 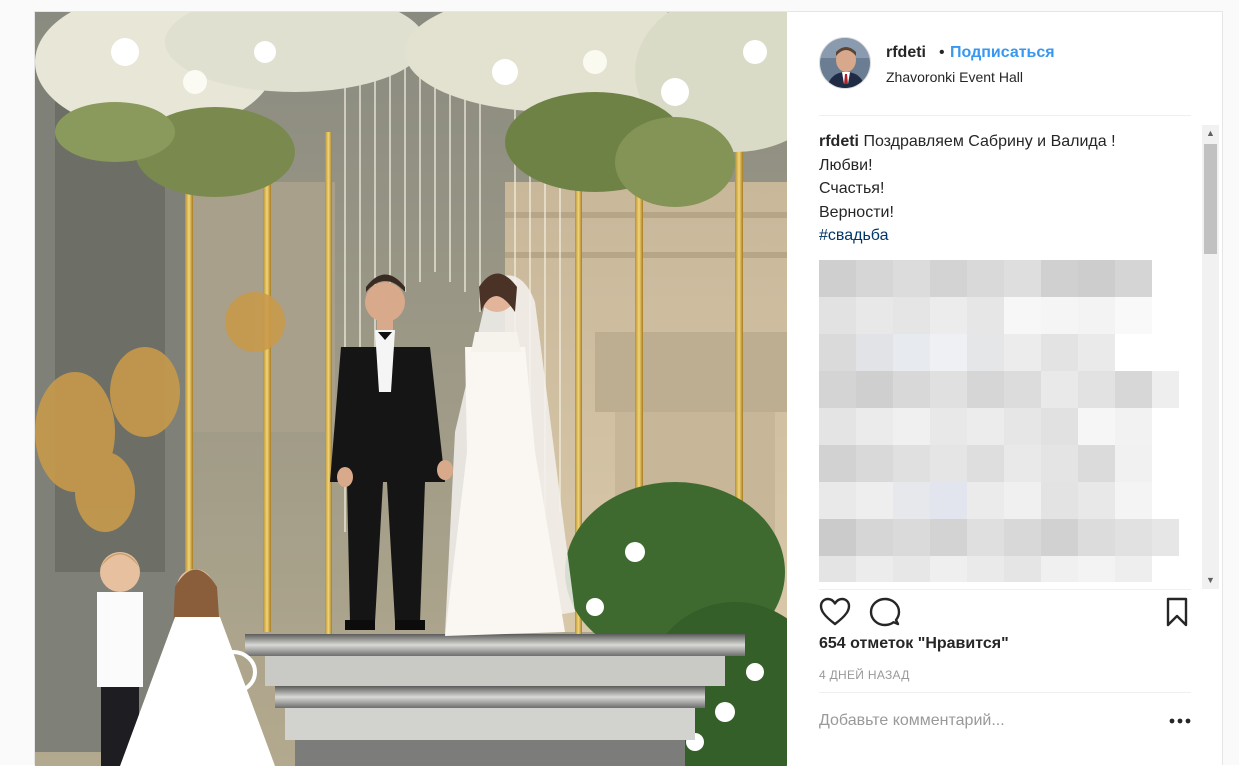 I want to click on caption-line-1: Поздравляем Сабрину и Валида !, so click(x=989, y=141).